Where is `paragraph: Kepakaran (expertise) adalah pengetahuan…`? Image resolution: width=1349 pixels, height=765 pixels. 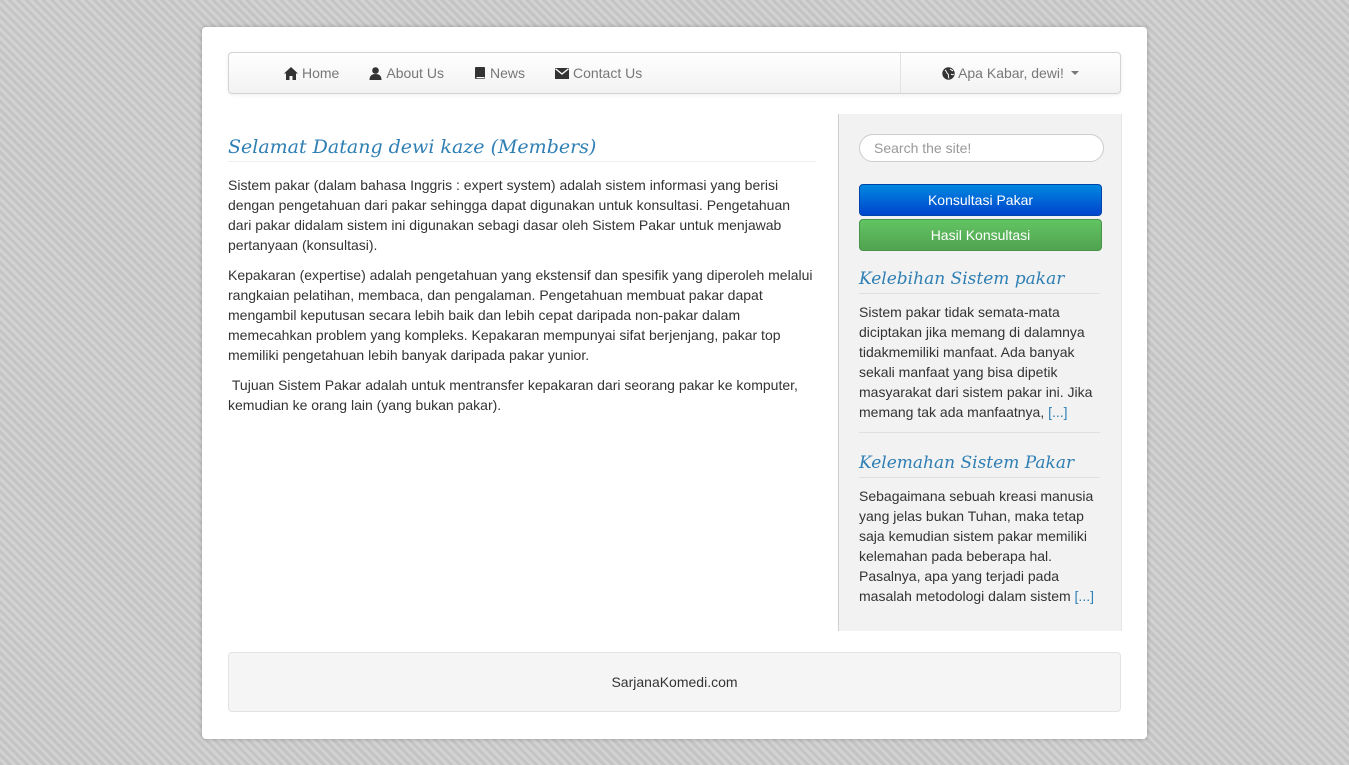
paragraph: Kepakaran (expertise) adalah pengetahuan… is located at coordinates (520, 315).